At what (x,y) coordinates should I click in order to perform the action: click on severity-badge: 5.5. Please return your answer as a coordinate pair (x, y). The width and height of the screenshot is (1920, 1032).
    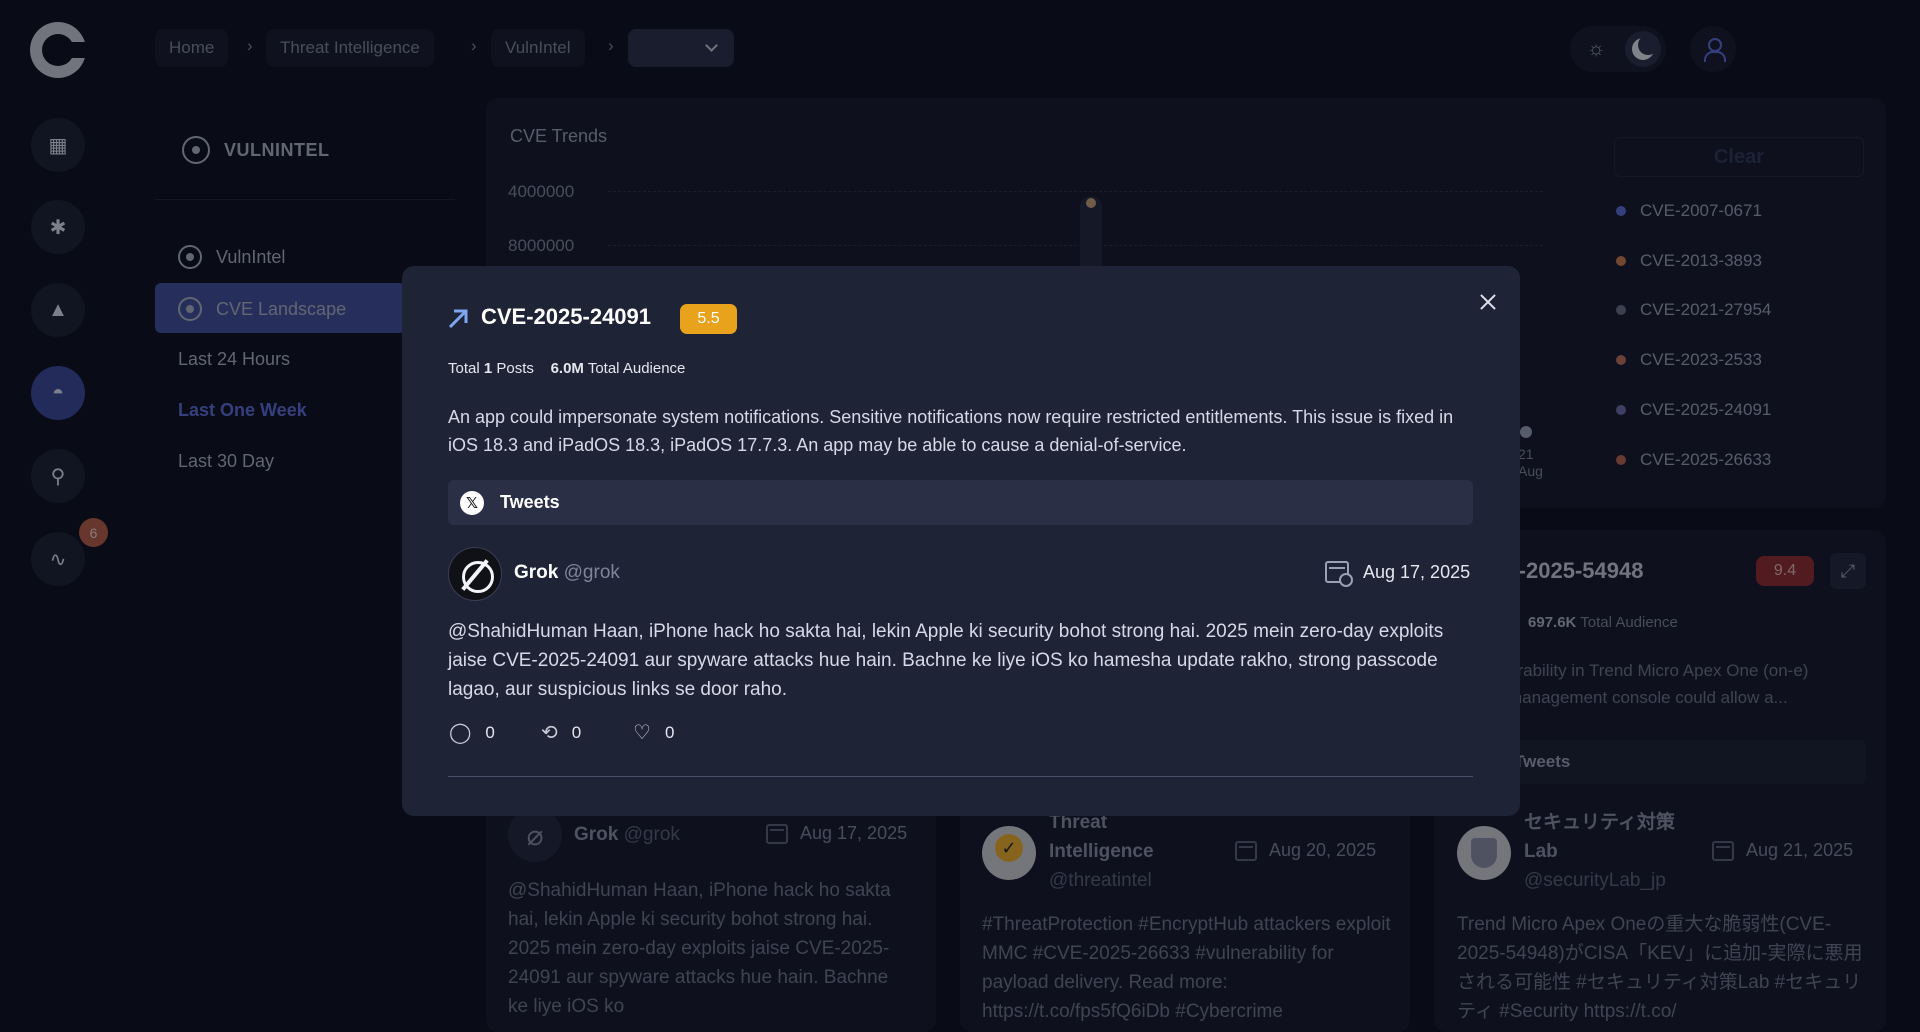
    Looking at the image, I should click on (708, 319).